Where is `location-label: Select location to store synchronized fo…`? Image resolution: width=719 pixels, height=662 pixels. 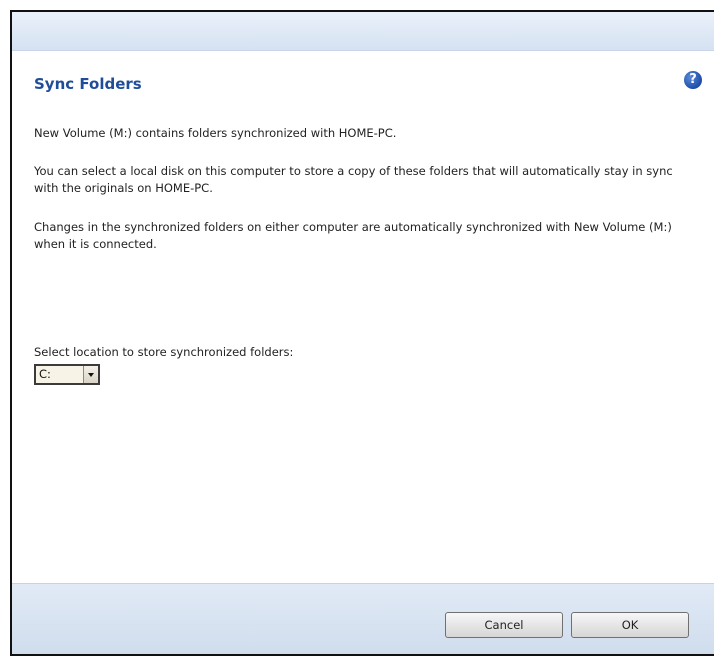 location-label: Select location to store synchronized fo… is located at coordinates (164, 352).